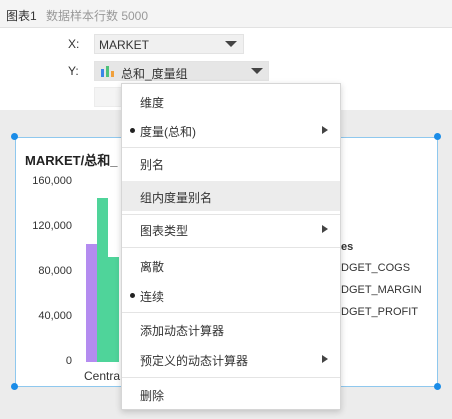  Describe the element at coordinates (231, 265) in the screenshot. I see `menu-item-discrete: 离散` at that location.